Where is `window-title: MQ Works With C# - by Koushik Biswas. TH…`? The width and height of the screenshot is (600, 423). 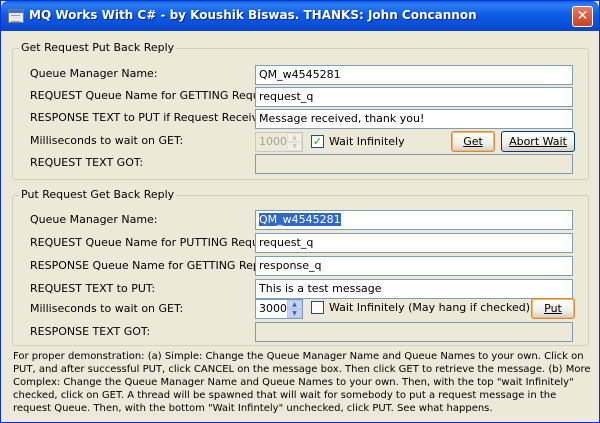 window-title: MQ Works With C# - by Koushik Biswas. TH… is located at coordinates (253, 15).